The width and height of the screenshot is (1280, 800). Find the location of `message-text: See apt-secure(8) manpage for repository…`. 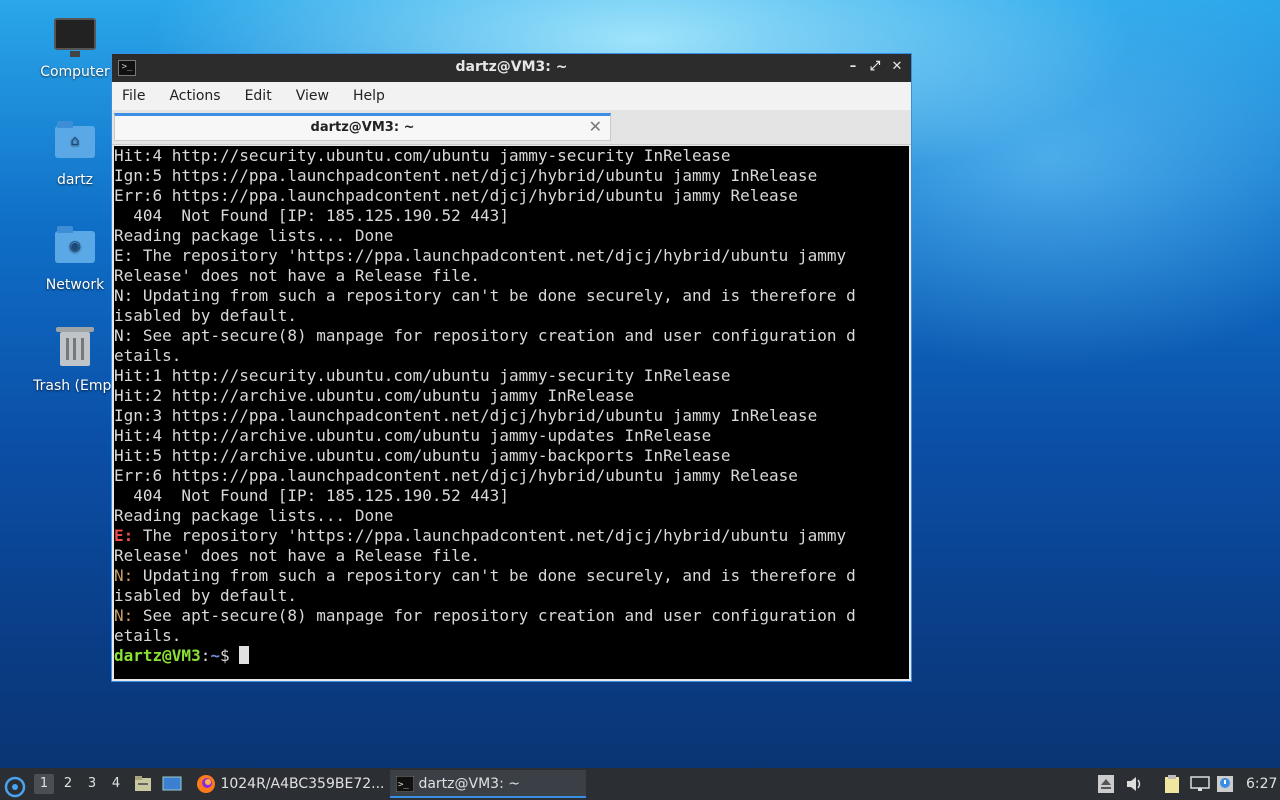

message-text: See apt-secure(8) manpage for repository… is located at coordinates (494, 615).